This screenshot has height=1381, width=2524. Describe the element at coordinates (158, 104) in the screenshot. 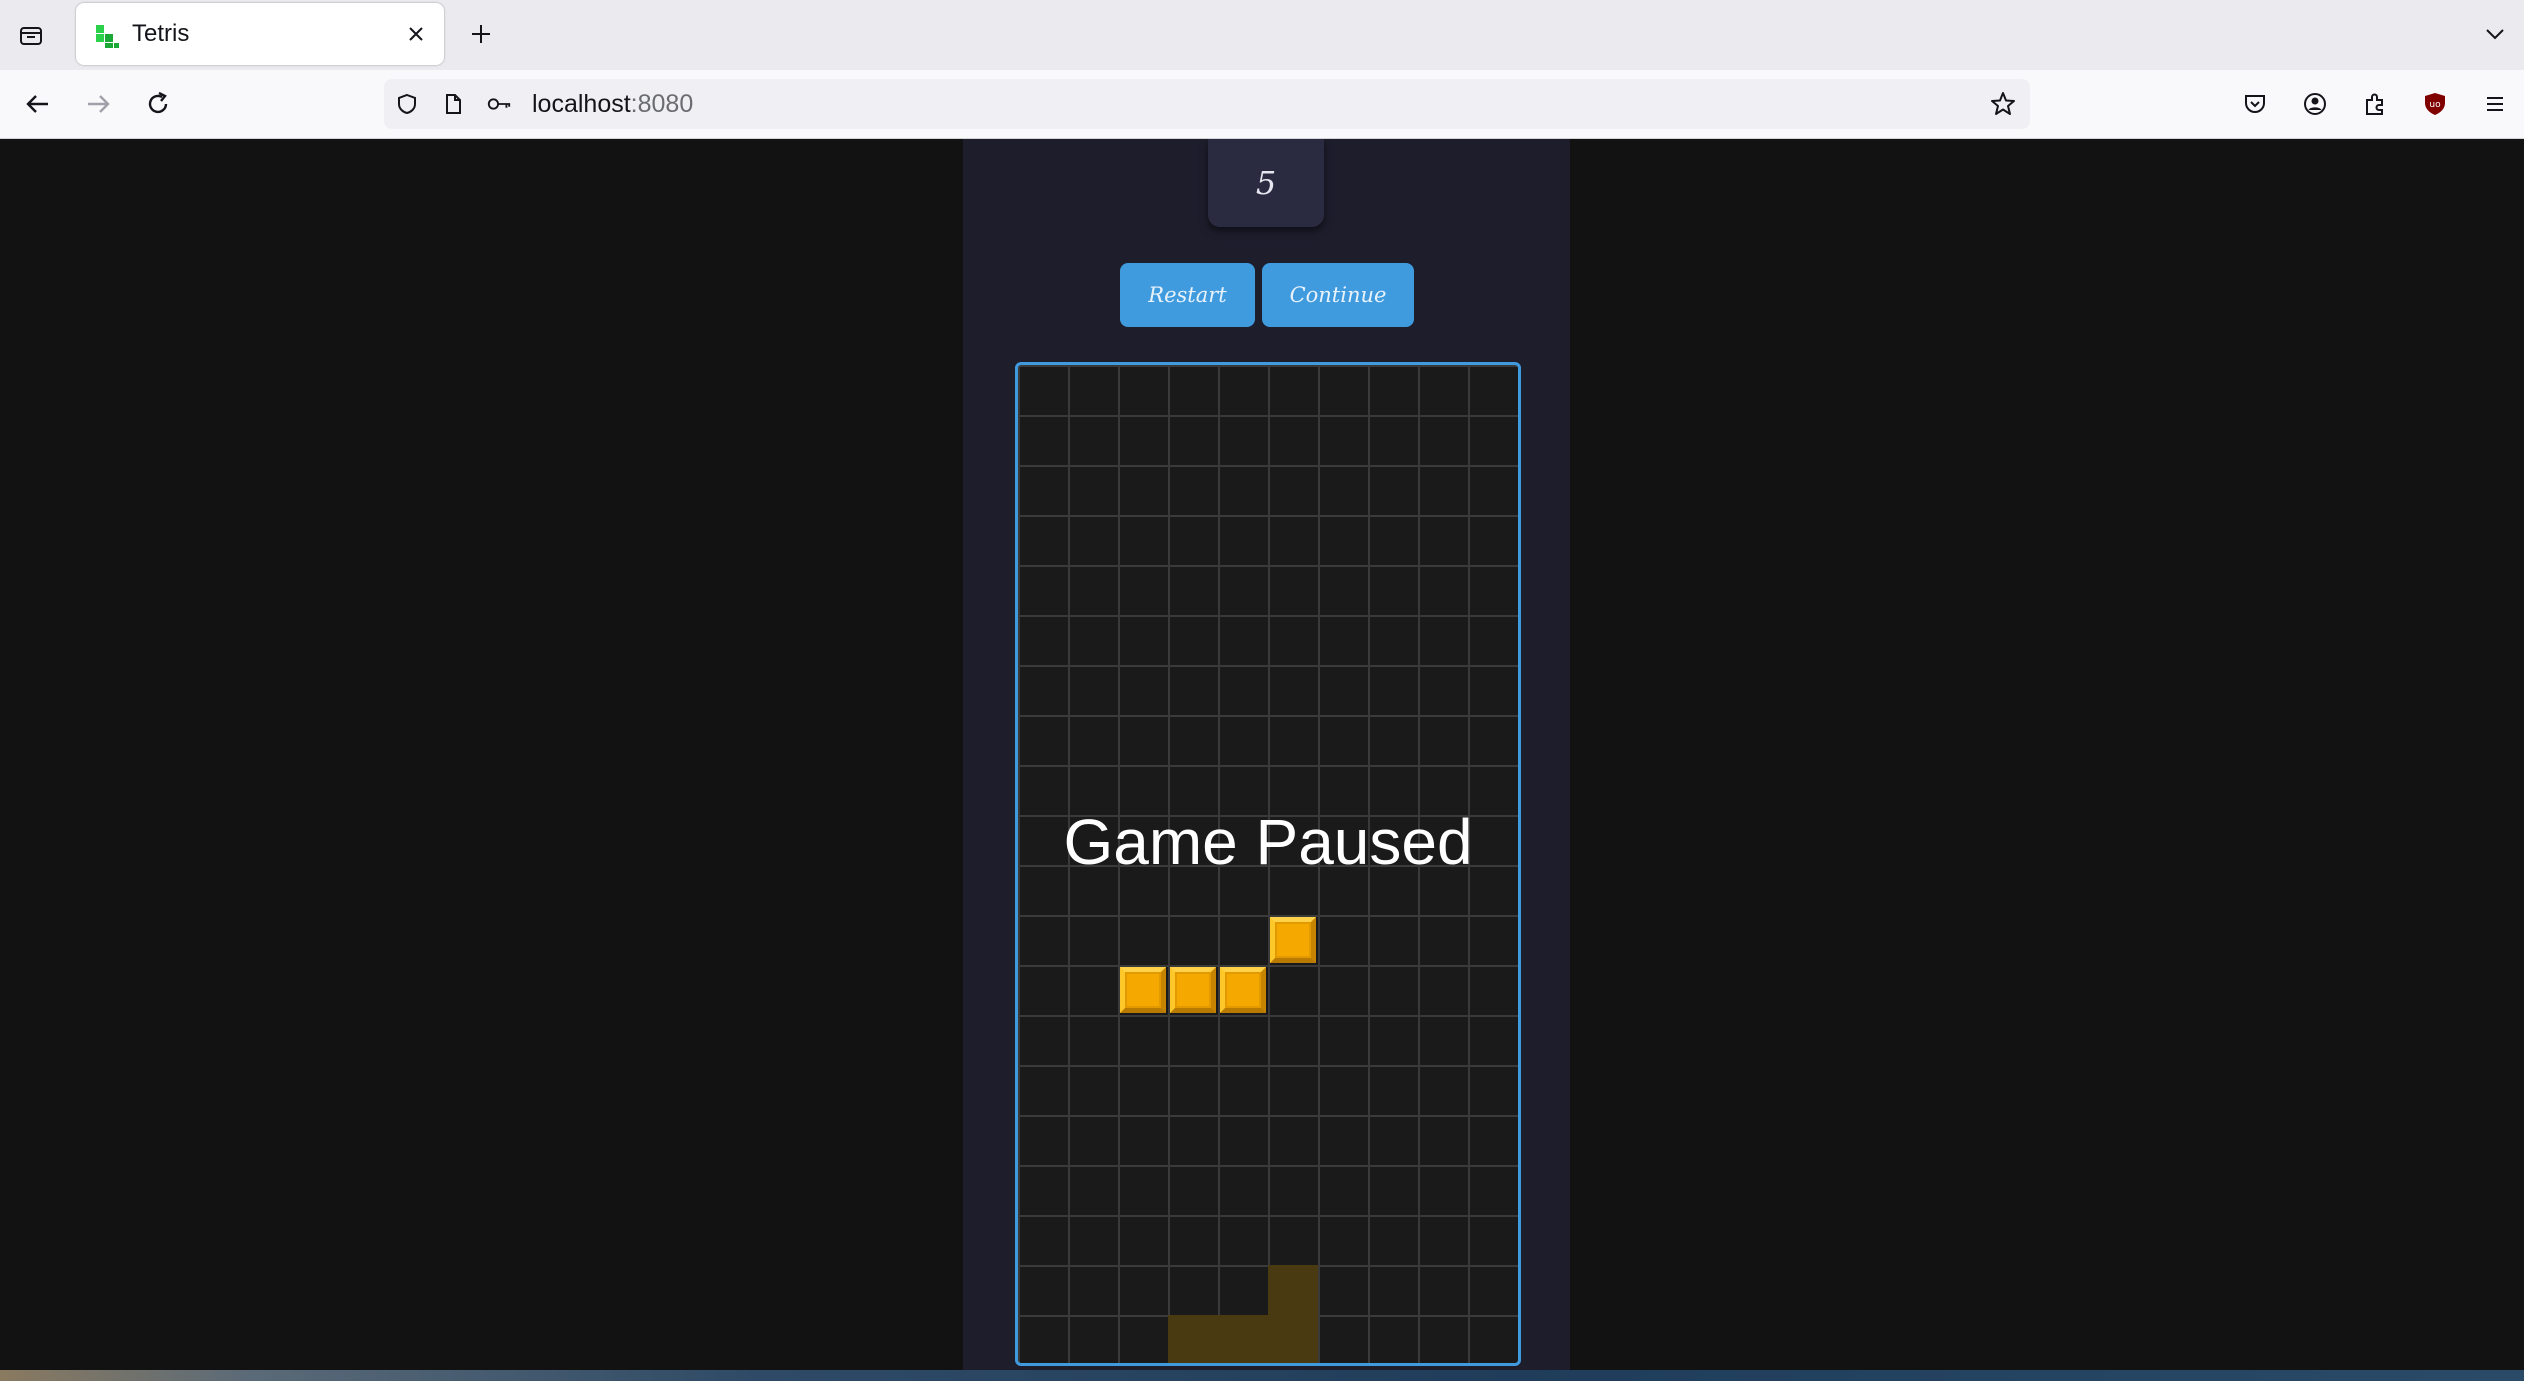

I see `reload-icon` at that location.